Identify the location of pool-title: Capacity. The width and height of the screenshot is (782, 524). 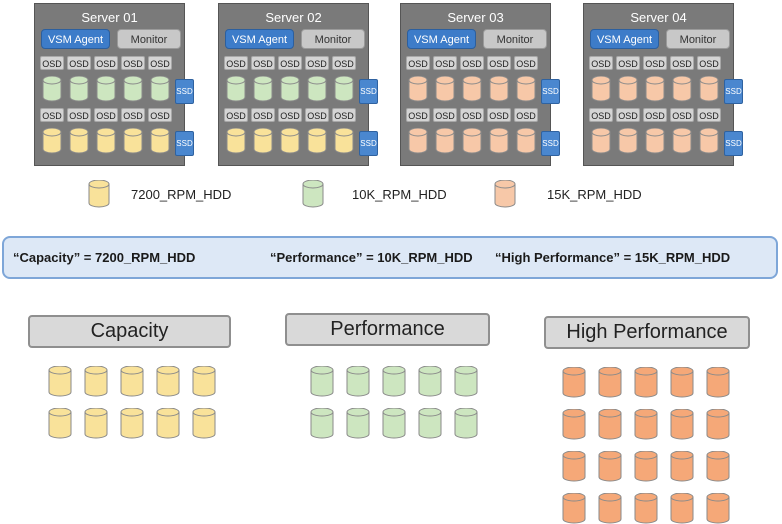
(129, 331).